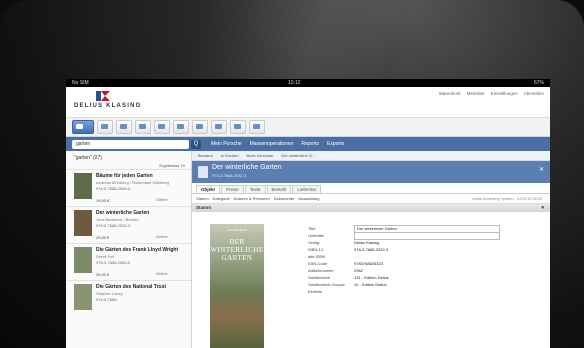 This screenshot has width=584, height=348. I want to click on search-icon: Q, so click(196, 144).